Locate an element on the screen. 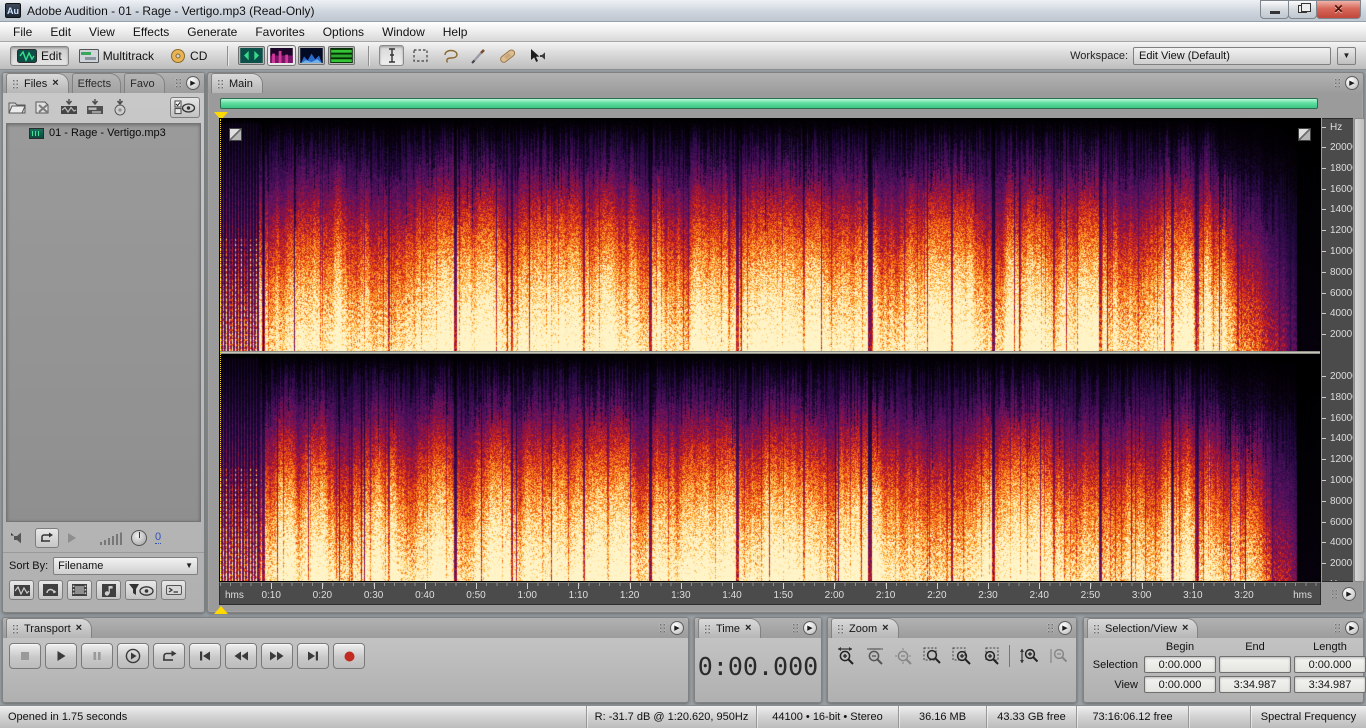  show-midi-files-button is located at coordinates (108, 590).